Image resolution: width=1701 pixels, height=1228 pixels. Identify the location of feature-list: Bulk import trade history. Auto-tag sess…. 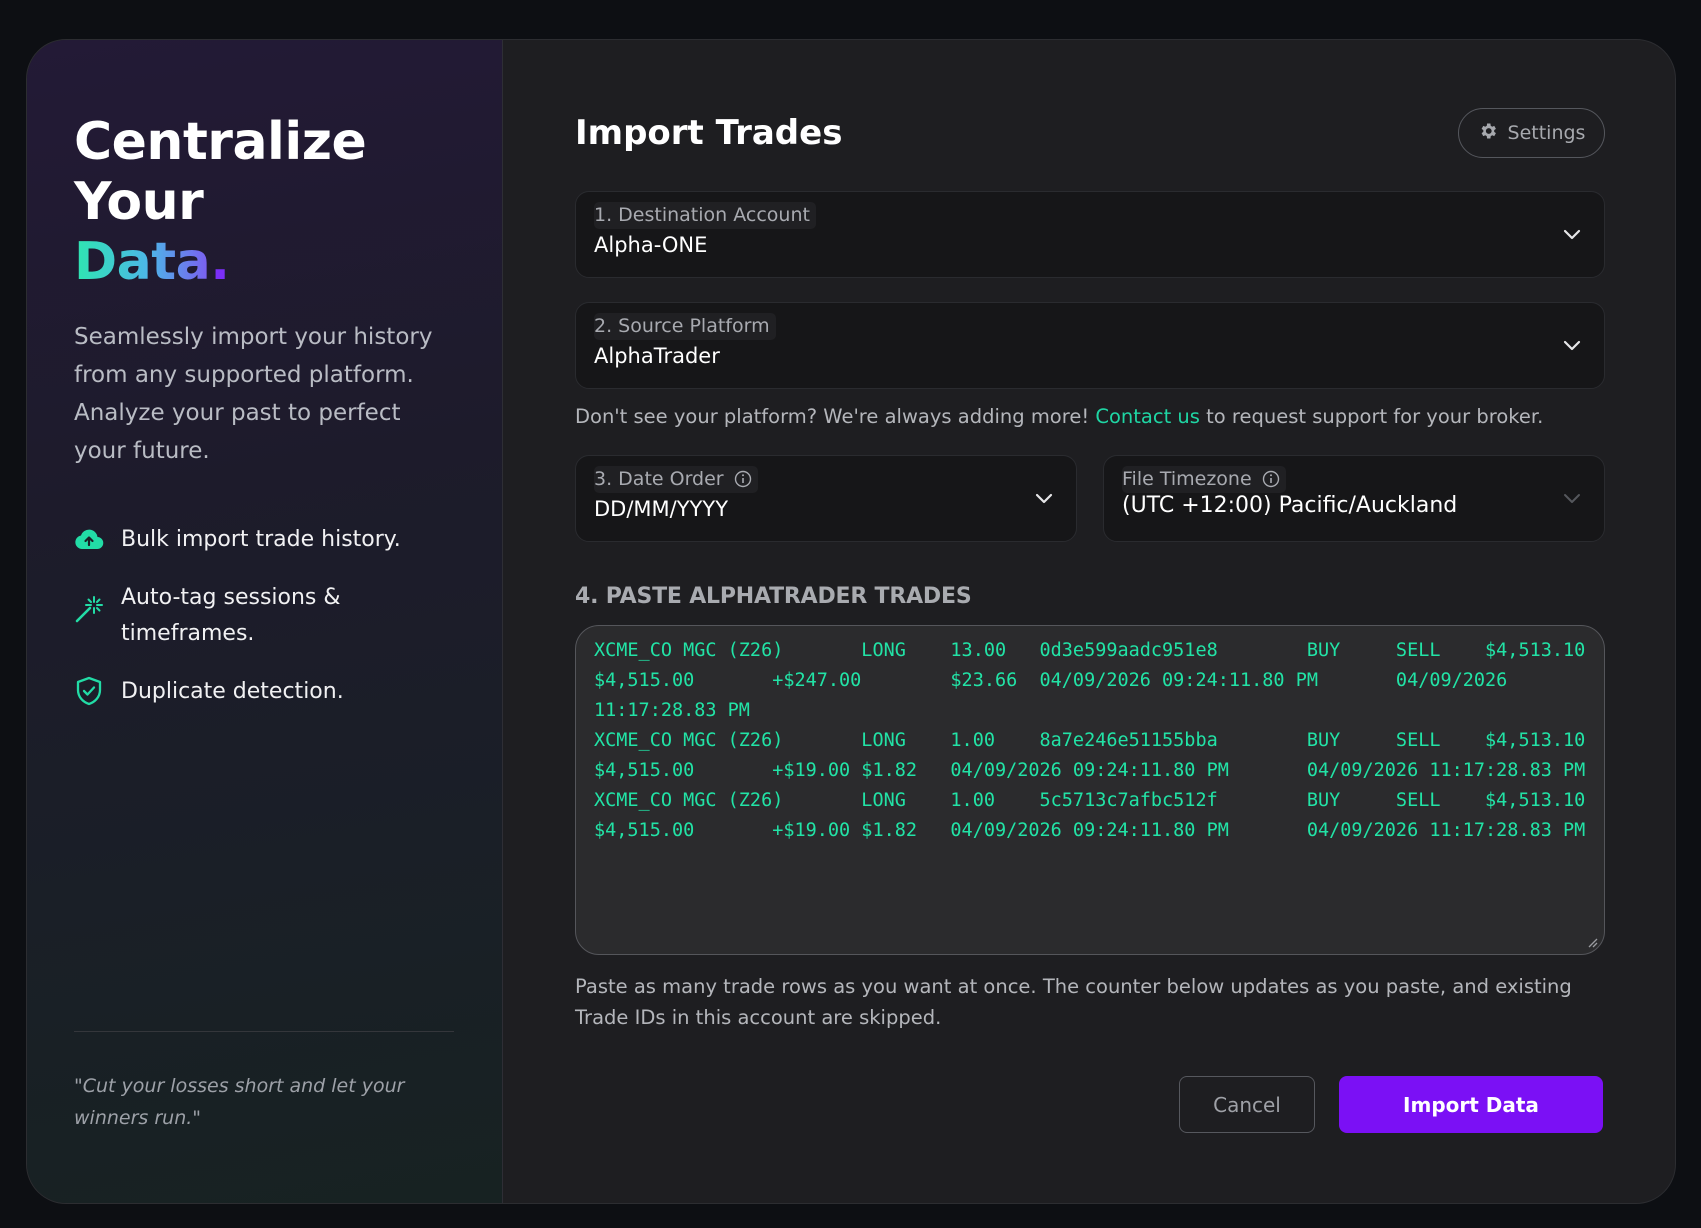
(264, 616).